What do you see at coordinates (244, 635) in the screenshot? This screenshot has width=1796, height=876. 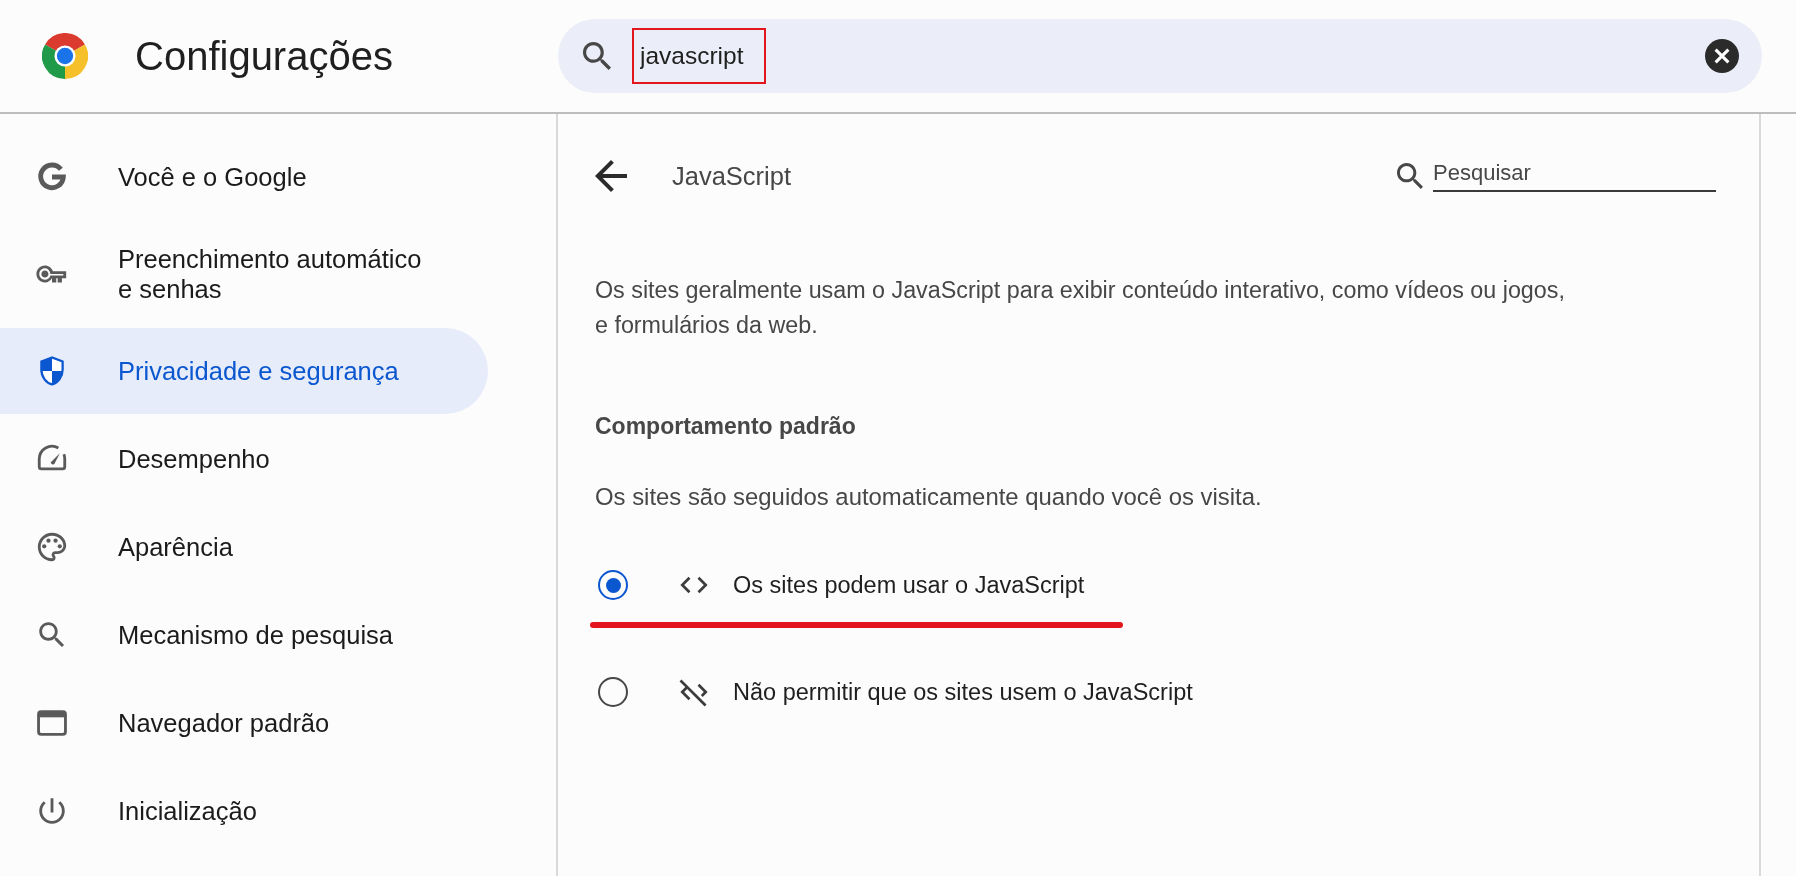 I see `sidebar-item: Mecanismo de pesquisa` at bounding box center [244, 635].